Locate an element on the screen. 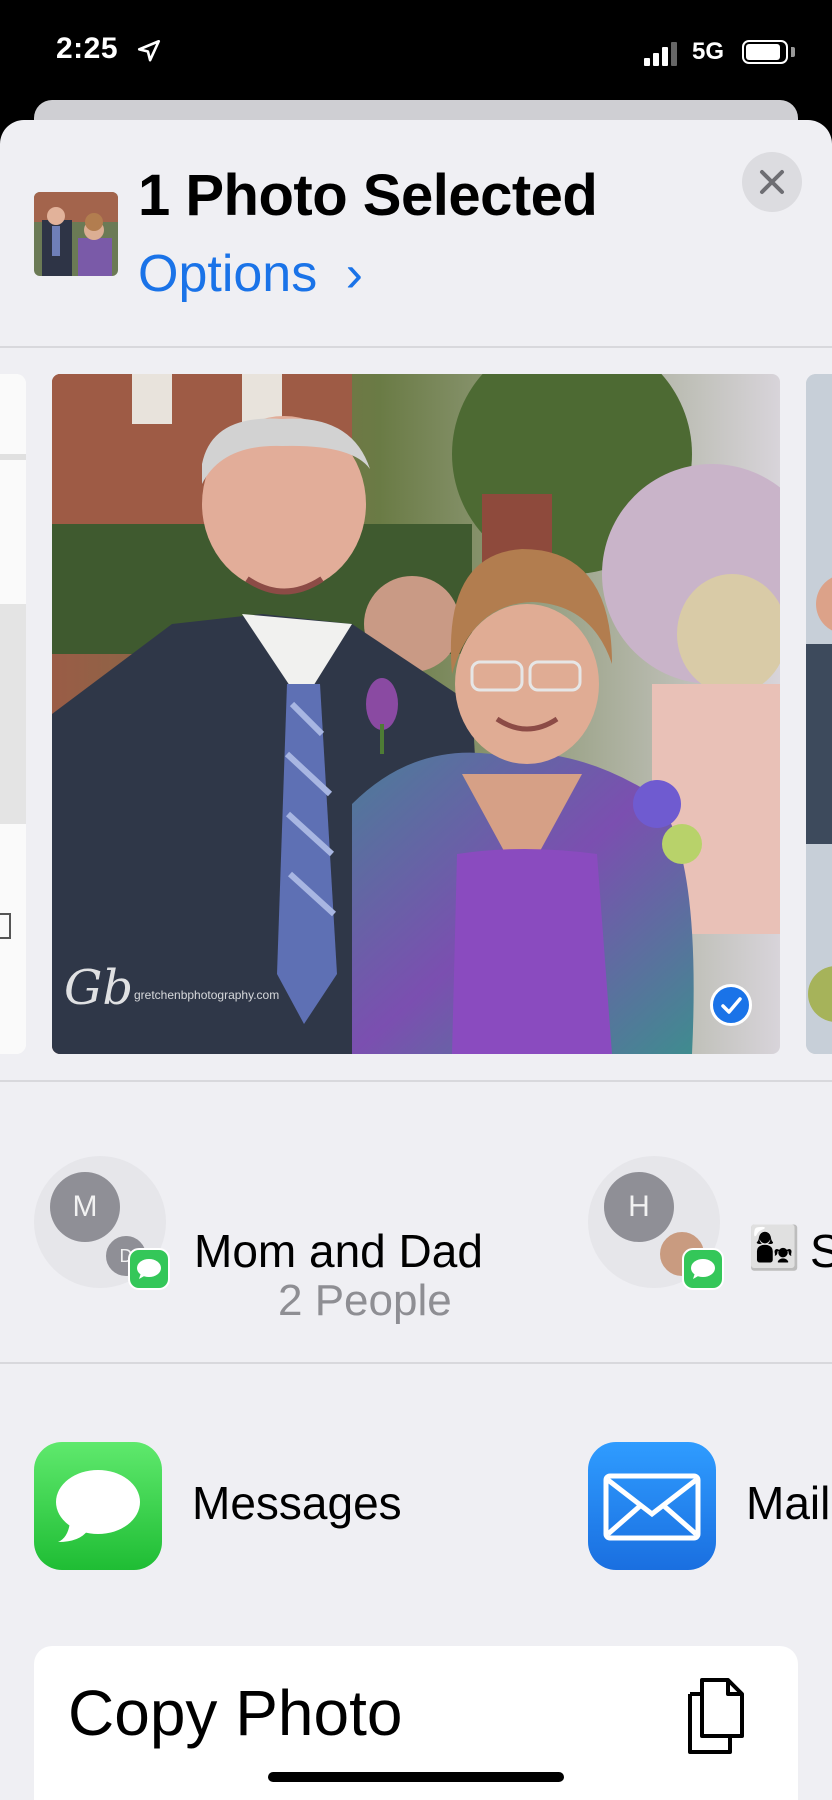  messages-icon is located at coordinates (98, 1506).